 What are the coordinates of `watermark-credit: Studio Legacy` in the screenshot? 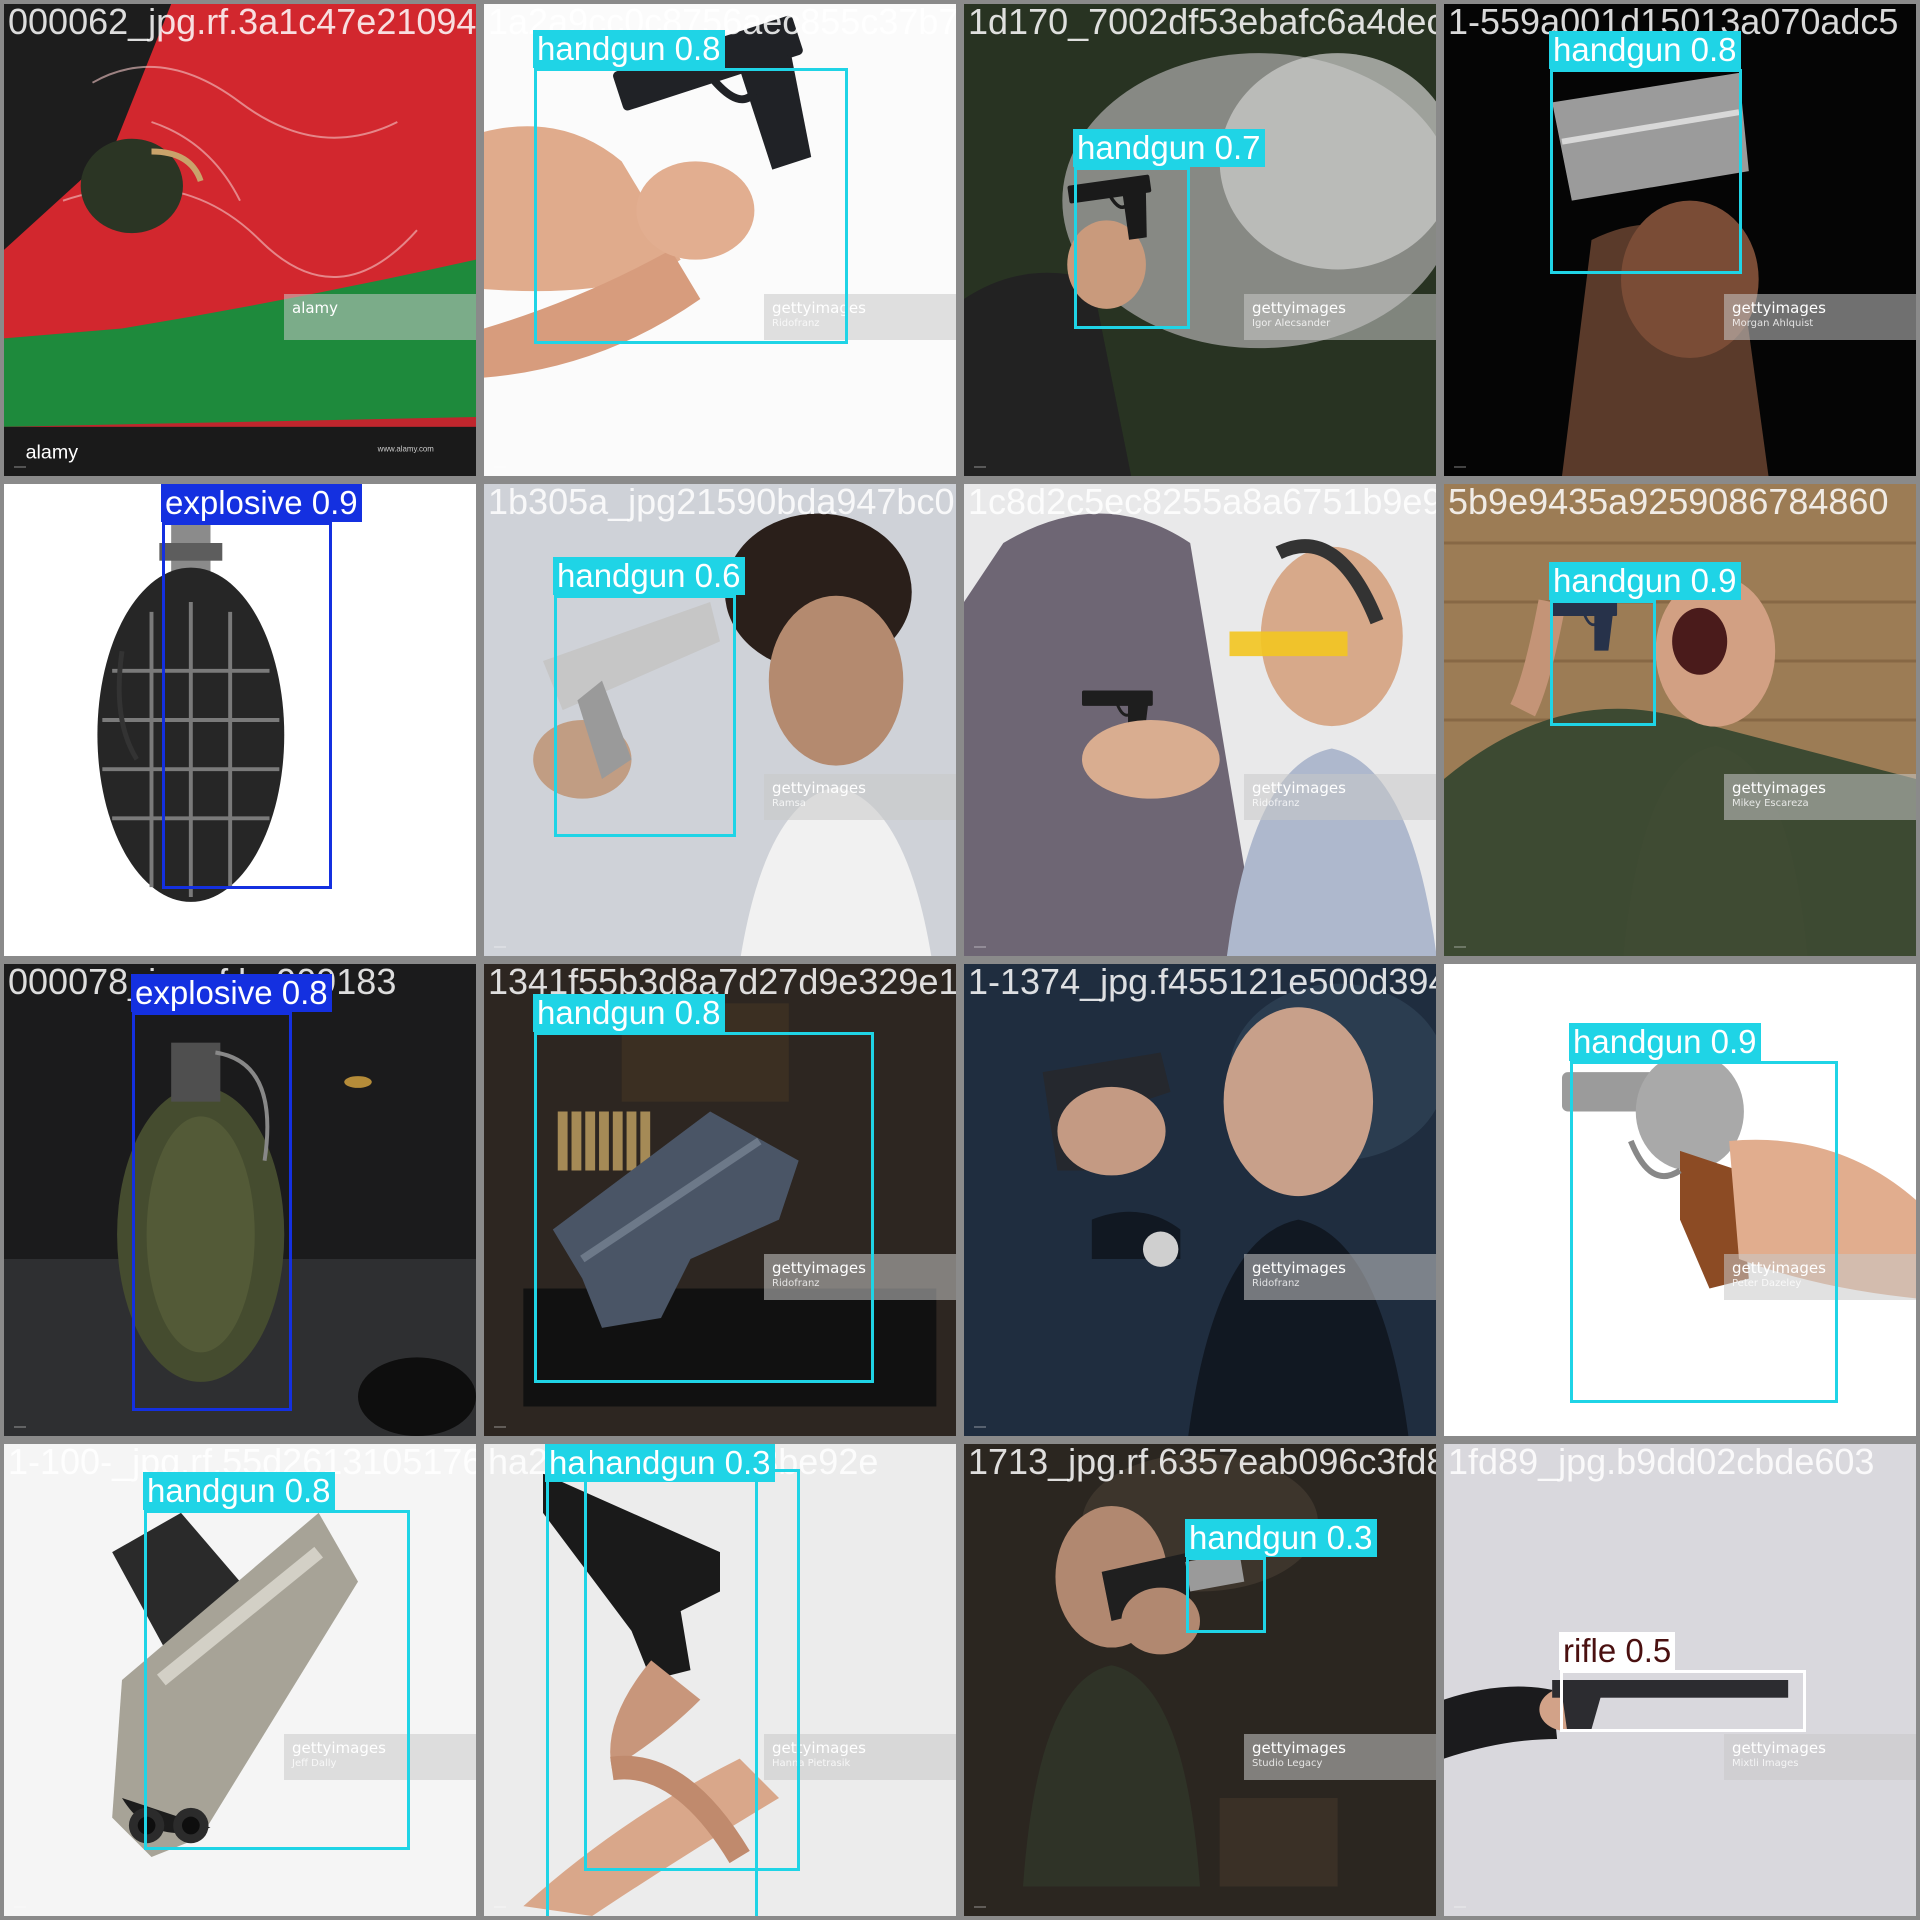 It's located at (1287, 1763).